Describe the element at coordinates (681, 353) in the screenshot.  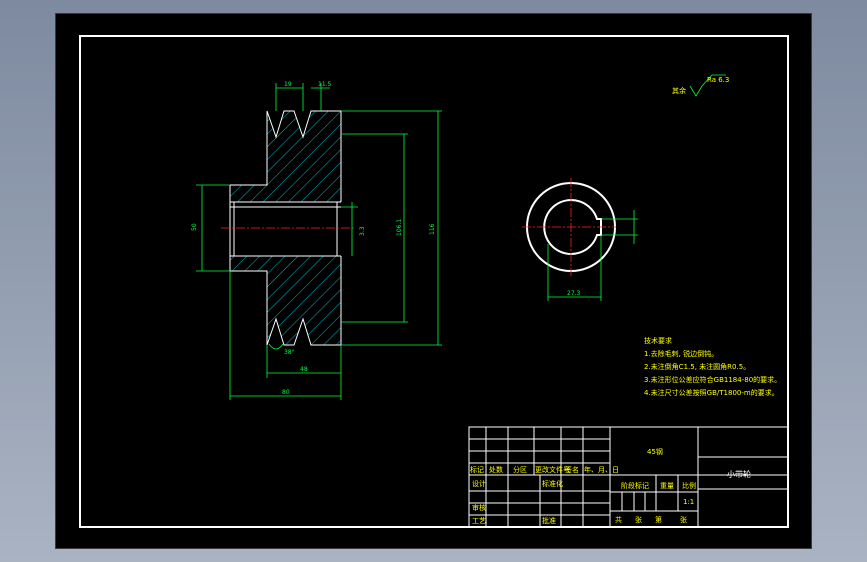
I see `tech-req-item-1: 1.去除毛刺, 锐边倒钝。` at that location.